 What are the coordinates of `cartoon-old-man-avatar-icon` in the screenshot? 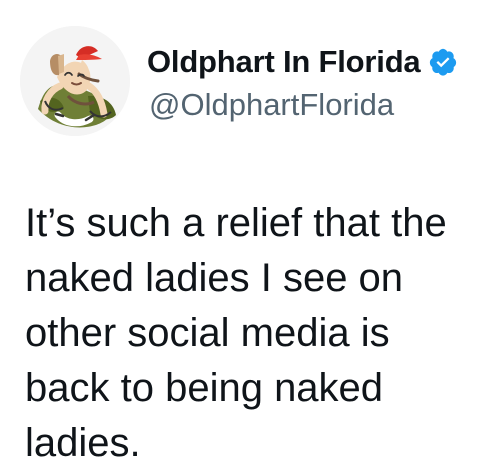 It's located at (75, 81).